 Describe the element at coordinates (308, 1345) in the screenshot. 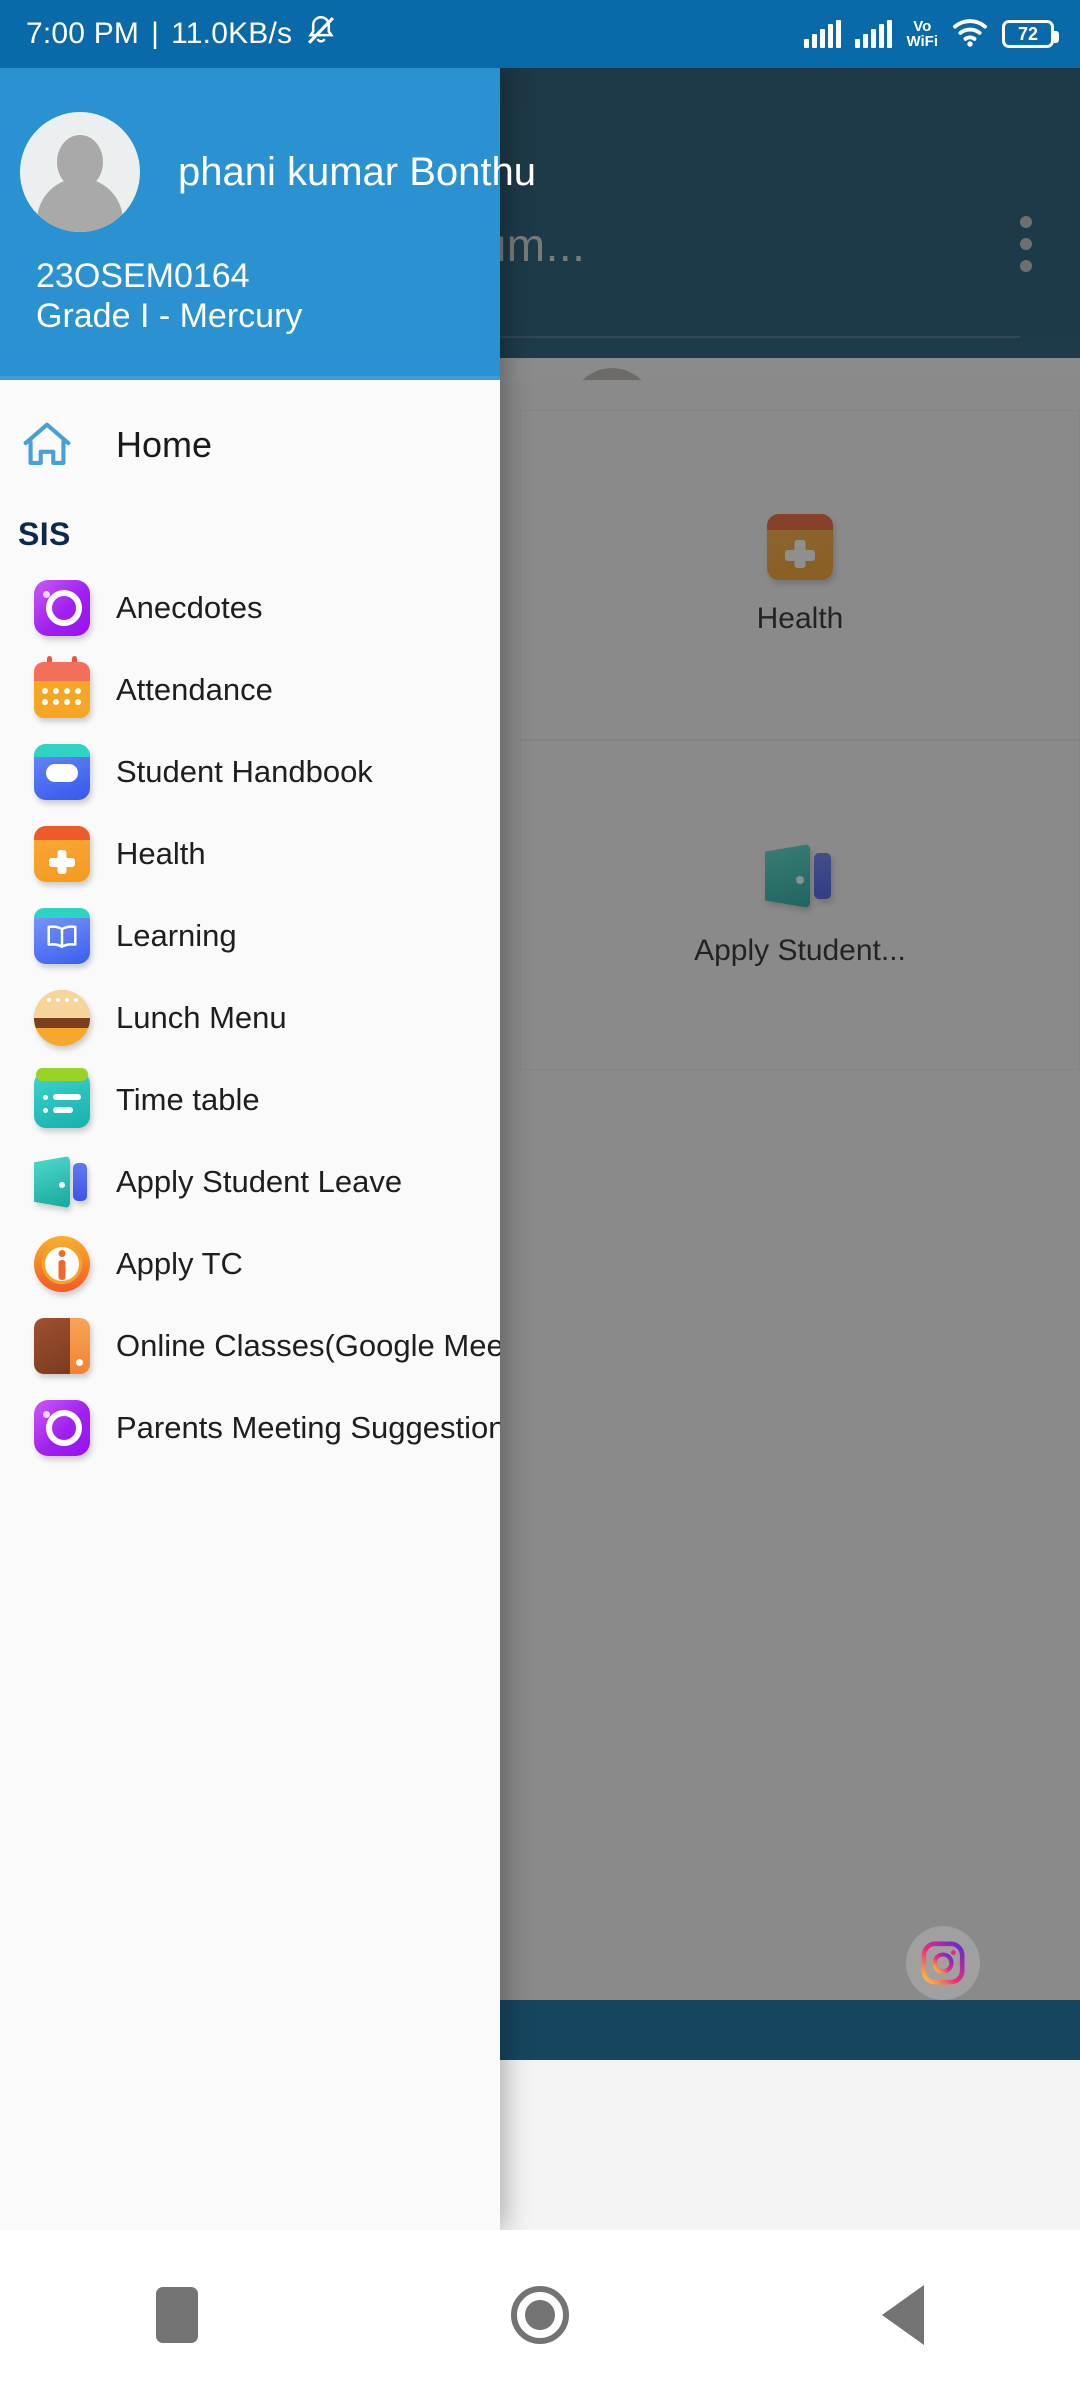

I see `sidebar-item-label: Online Classes(Google Meet)` at that location.